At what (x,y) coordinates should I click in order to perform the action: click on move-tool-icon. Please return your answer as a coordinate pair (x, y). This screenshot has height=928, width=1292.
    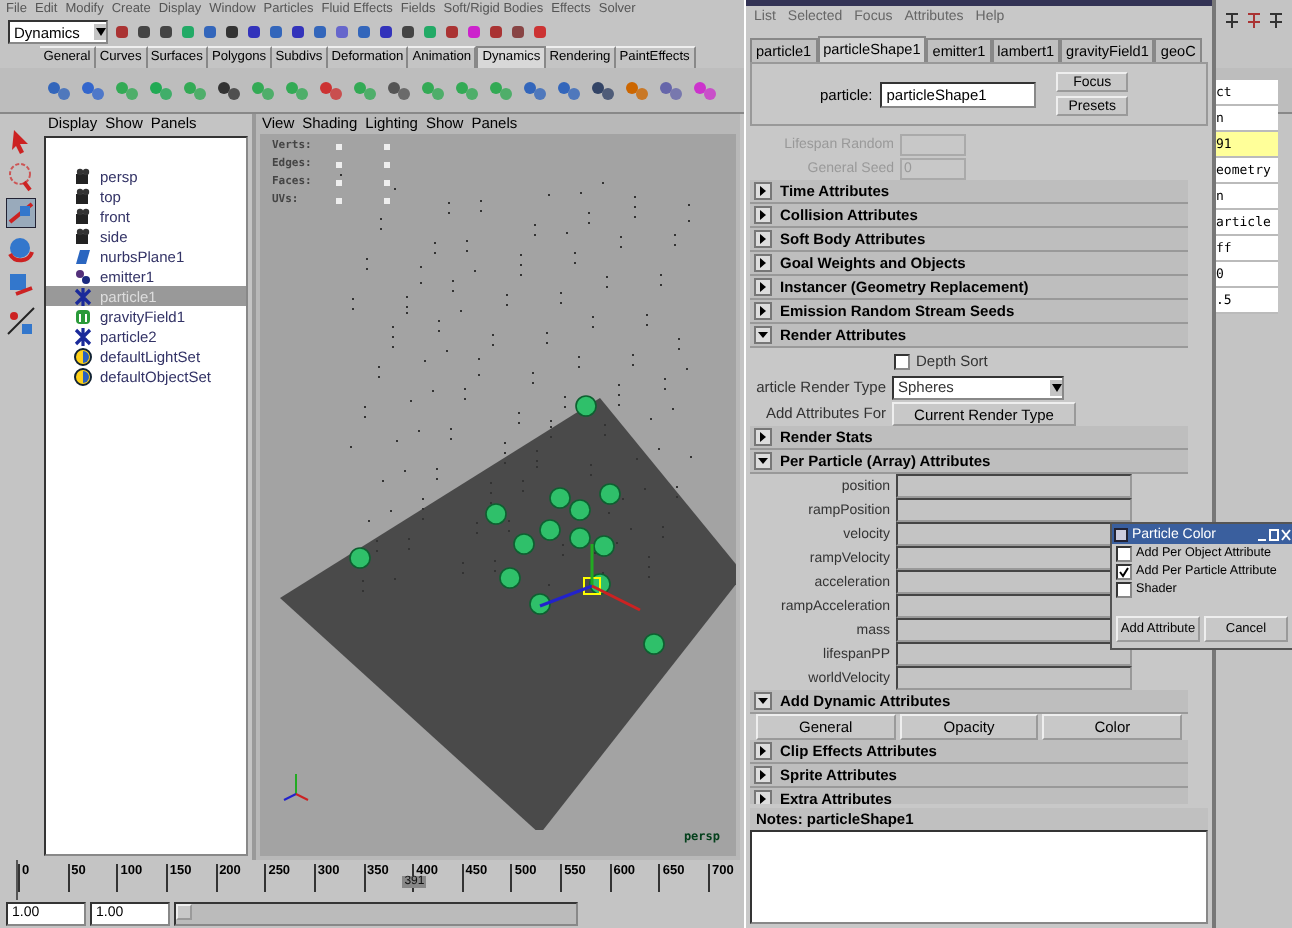
    Looking at the image, I should click on (20, 213).